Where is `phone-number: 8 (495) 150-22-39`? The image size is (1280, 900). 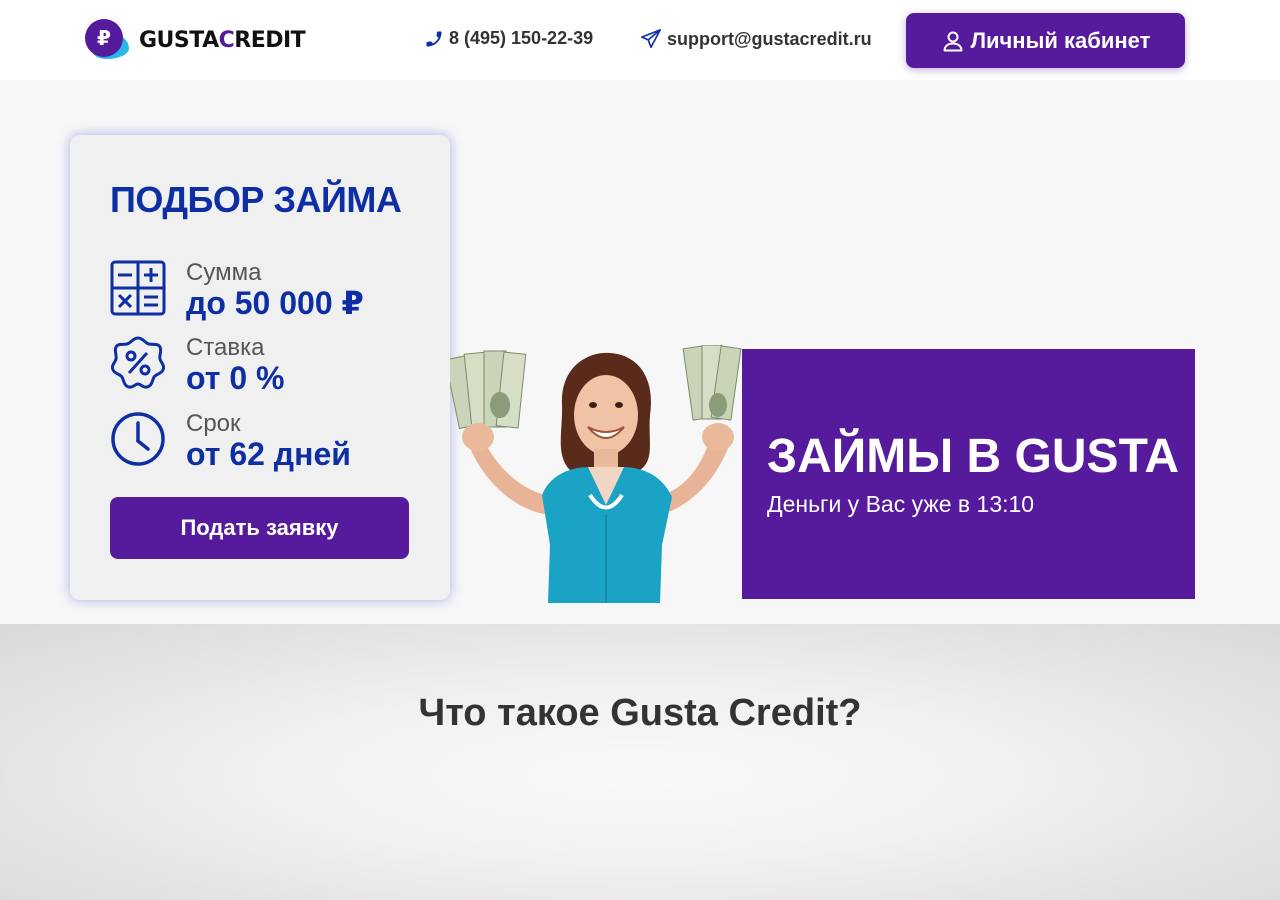 phone-number: 8 (495) 150-22-39 is located at coordinates (521, 38).